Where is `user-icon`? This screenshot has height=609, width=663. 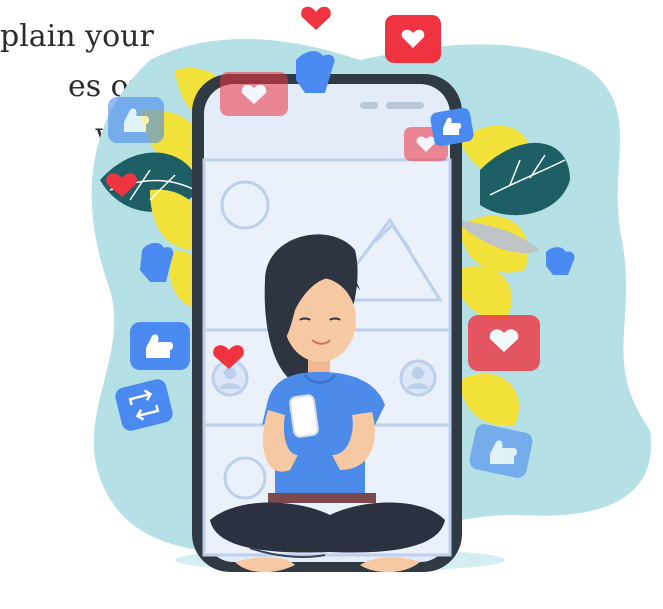
user-icon is located at coordinates (418, 378).